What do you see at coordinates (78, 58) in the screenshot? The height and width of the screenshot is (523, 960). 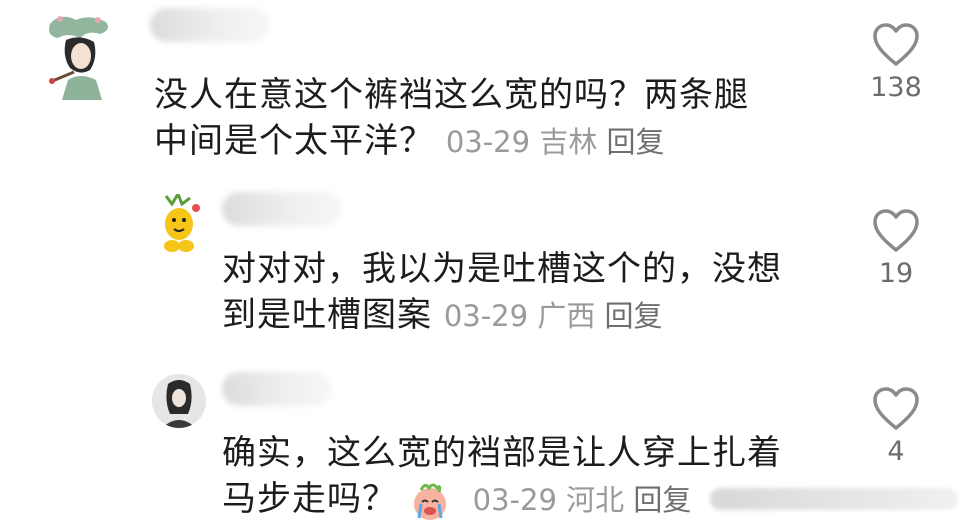 I see `avatar-illustration-icon` at bounding box center [78, 58].